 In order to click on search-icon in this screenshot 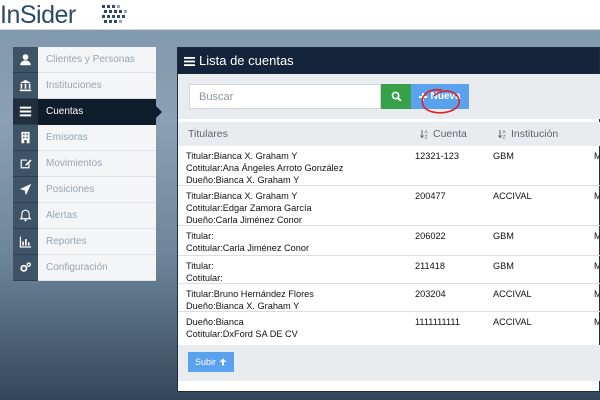, I will do `click(396, 96)`.